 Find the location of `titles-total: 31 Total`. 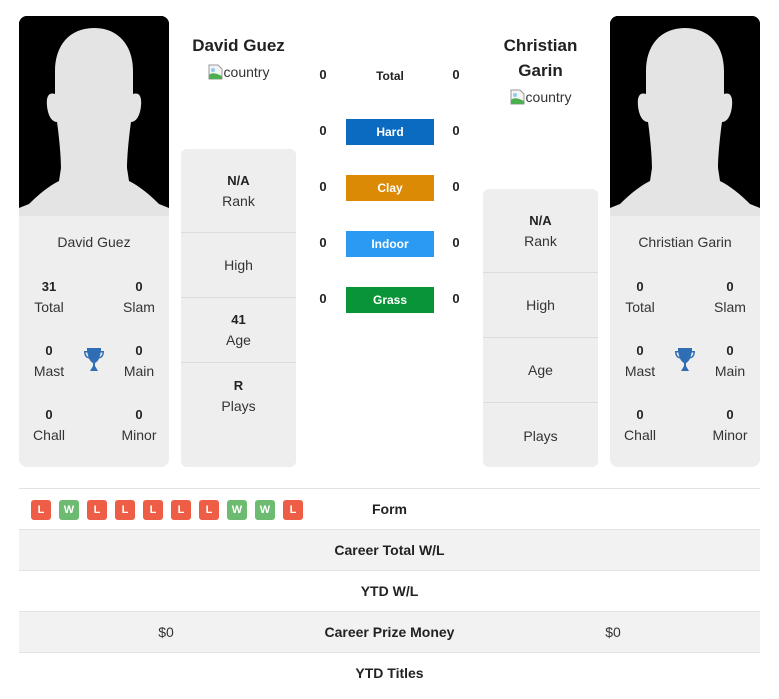

titles-total: 31 Total is located at coordinates (49, 297).